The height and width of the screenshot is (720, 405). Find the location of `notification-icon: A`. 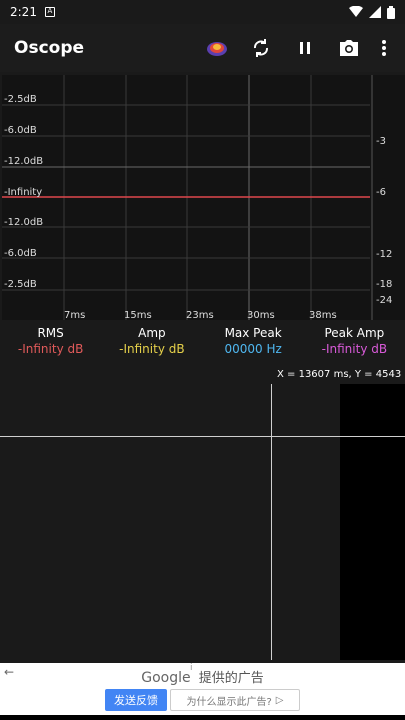

notification-icon: A is located at coordinates (49, 12).